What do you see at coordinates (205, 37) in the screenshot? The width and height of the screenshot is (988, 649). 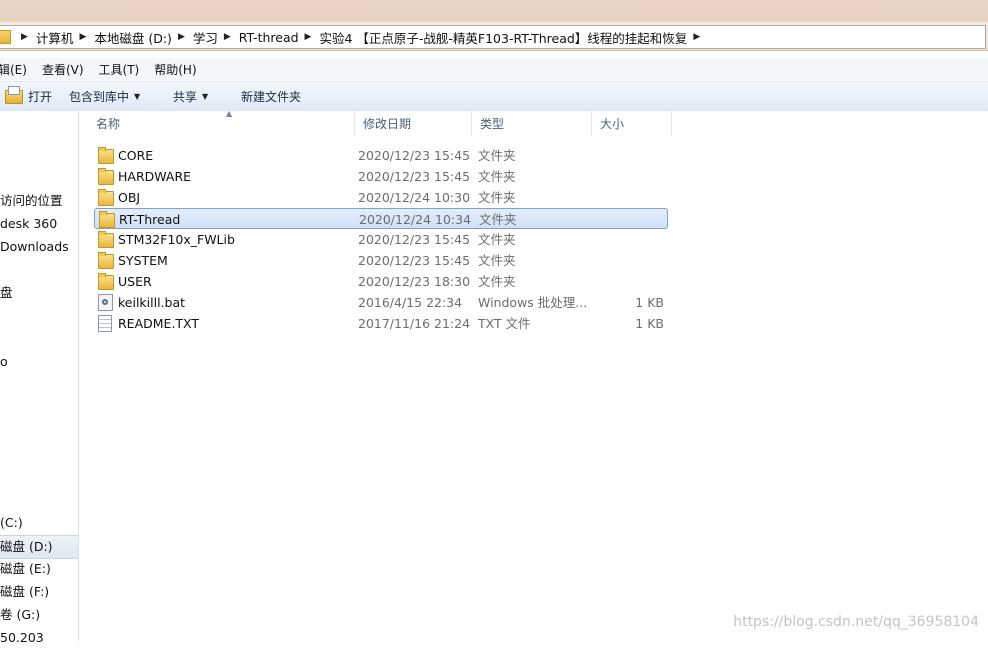 I see `breadcrumb-item-study: 学习` at bounding box center [205, 37].